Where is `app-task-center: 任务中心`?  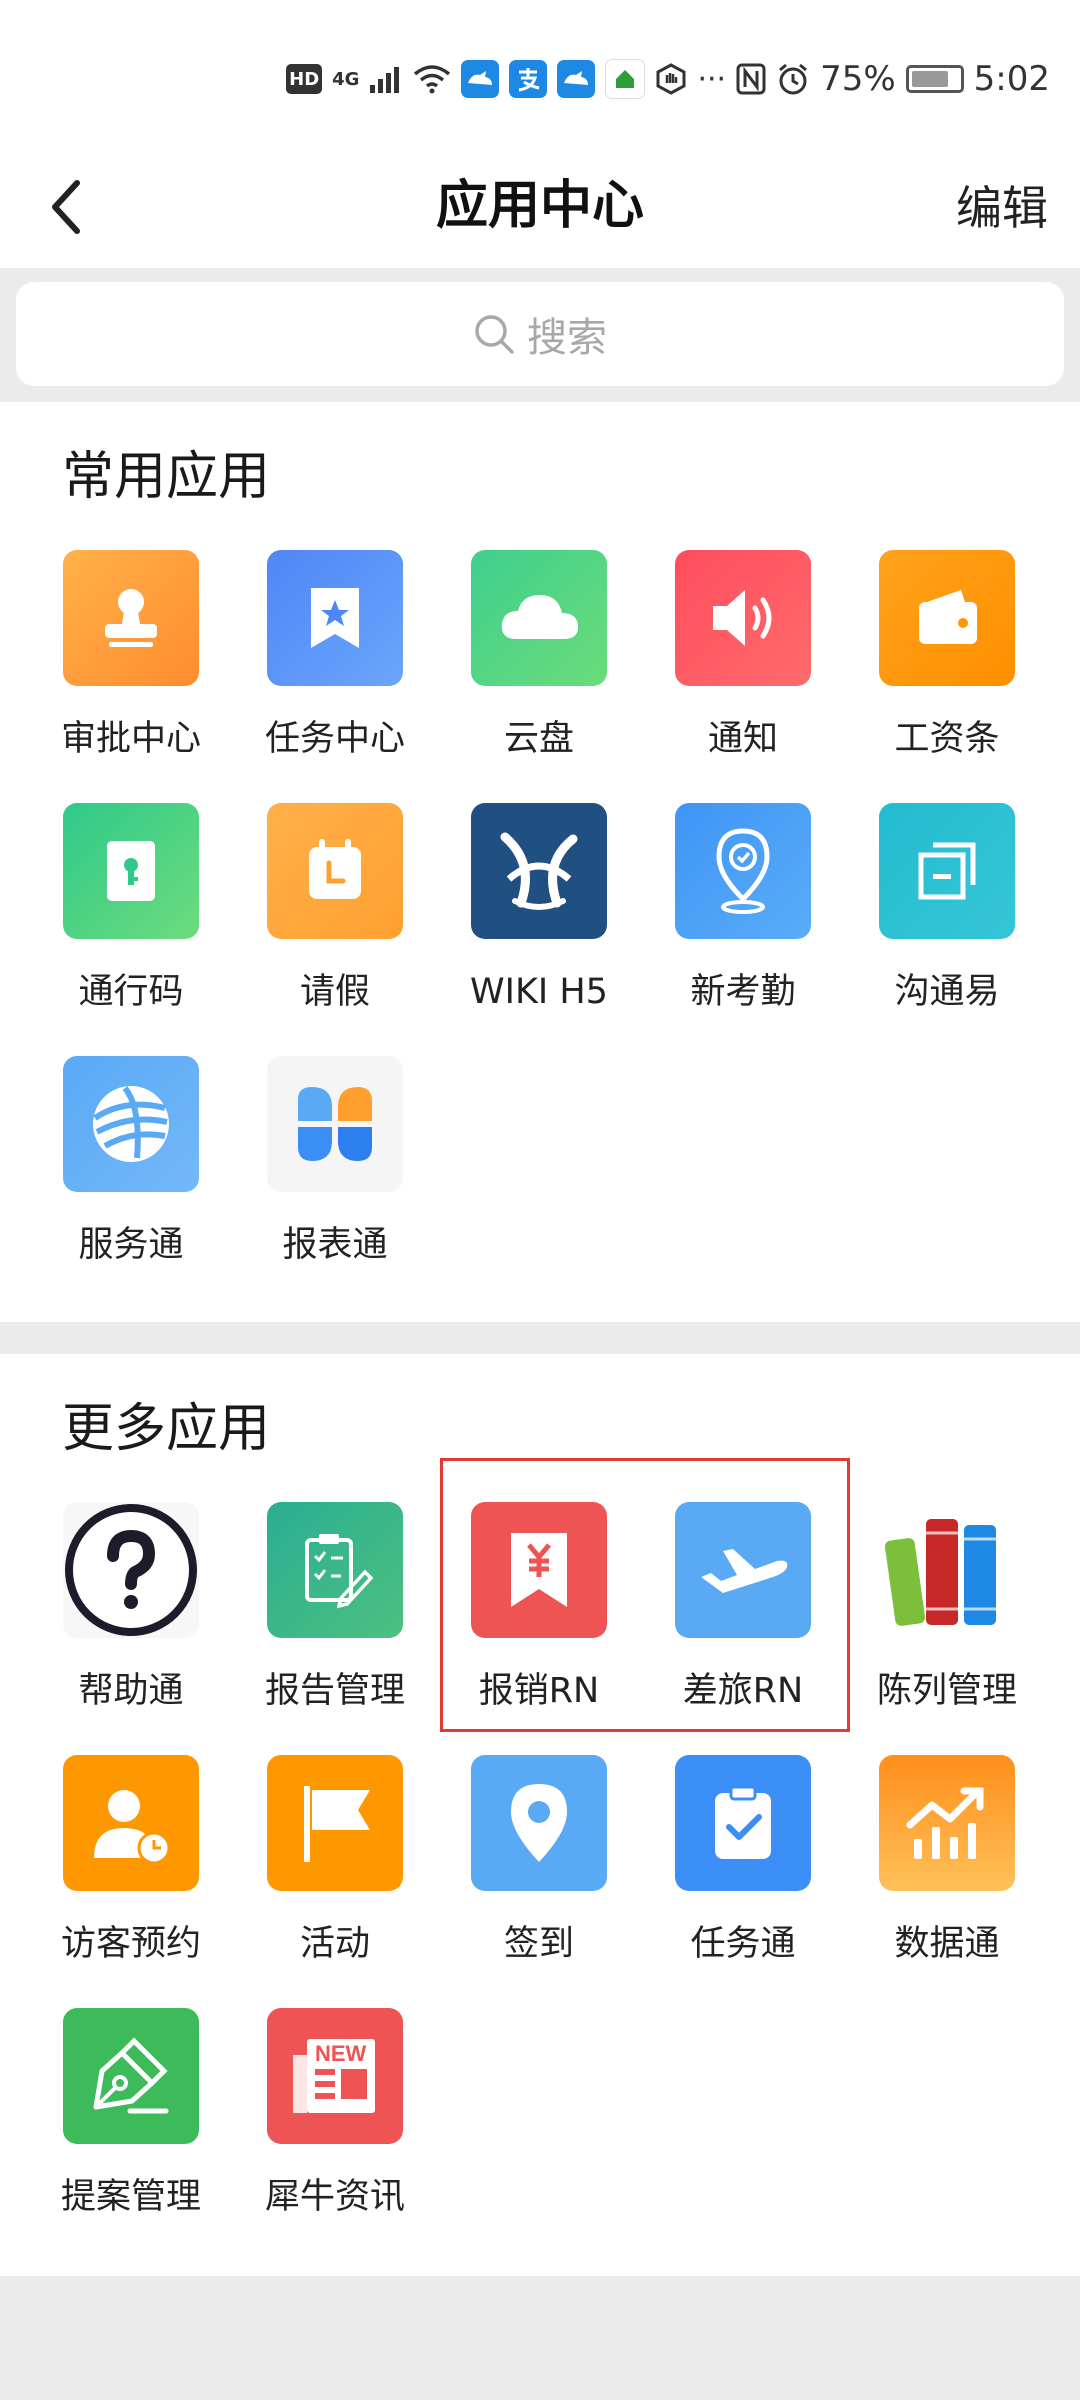
app-task-center: 任务中心 is located at coordinates (335, 662).